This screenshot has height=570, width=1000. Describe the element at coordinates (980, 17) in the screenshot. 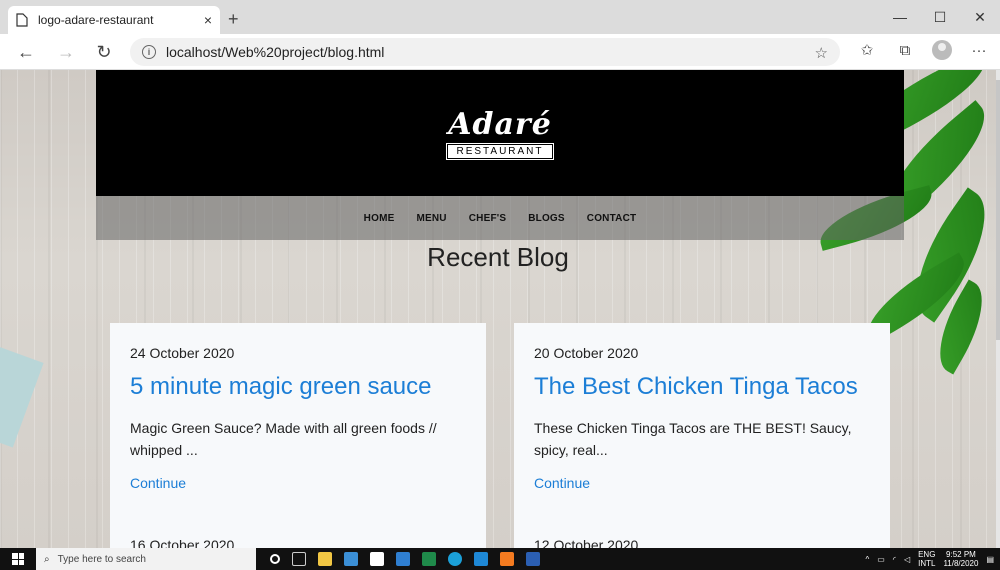

I see `close-window-button: ✕` at that location.